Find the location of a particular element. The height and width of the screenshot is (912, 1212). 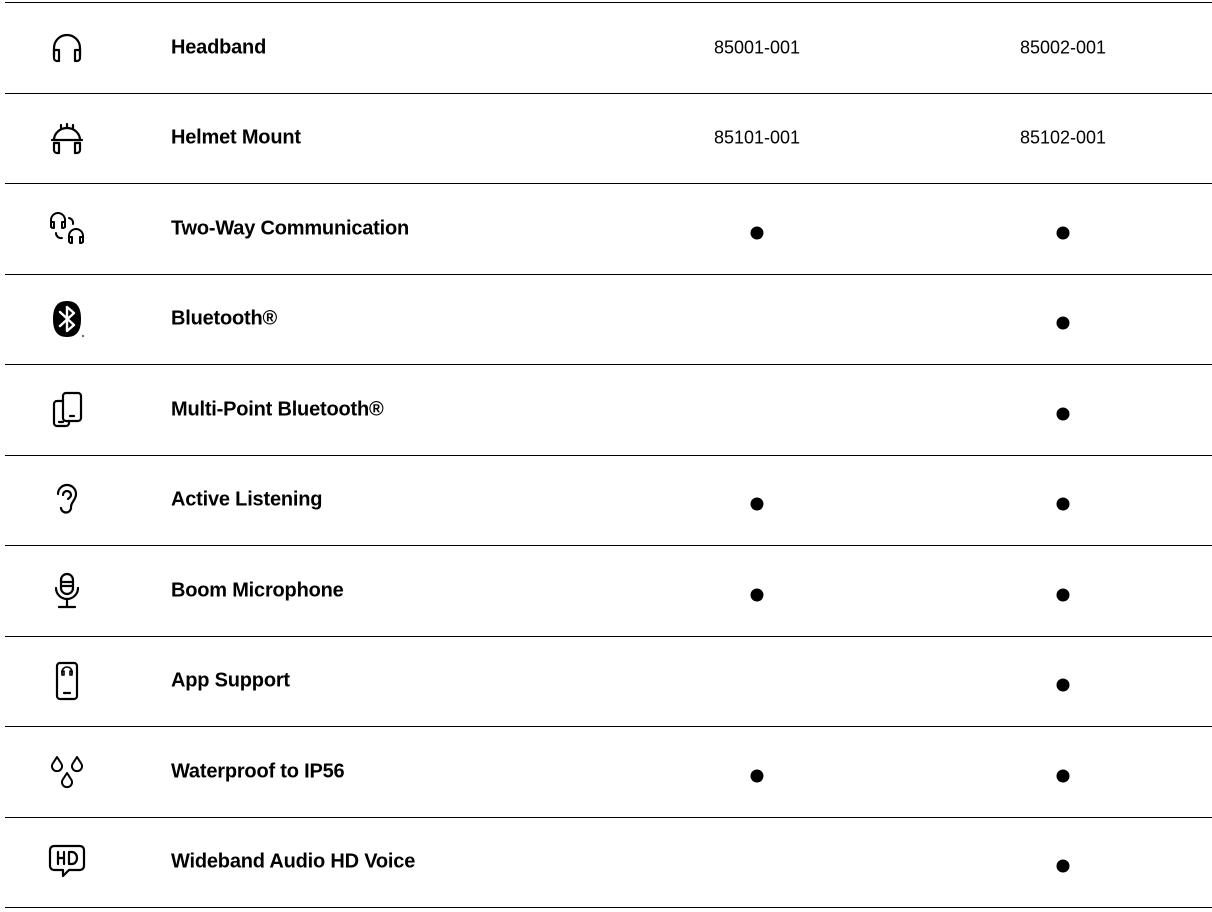

part-number-cell: 85001-001 is located at coordinates (757, 47).